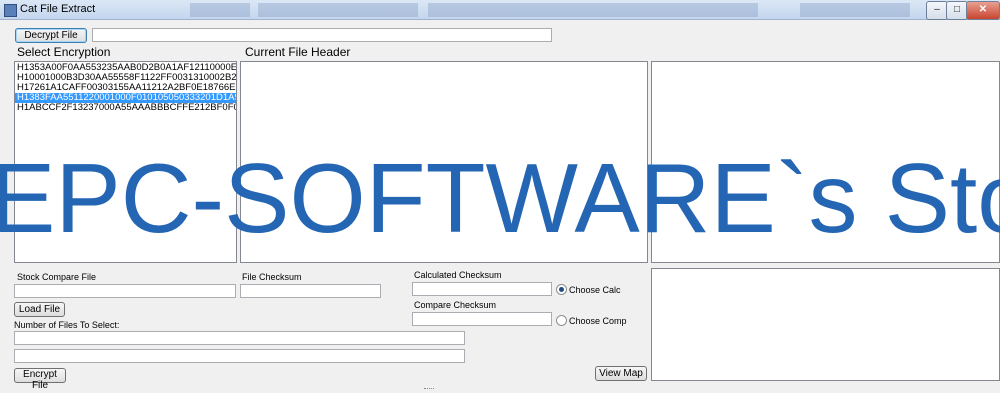  I want to click on file-checksum-input, so click(310, 291).